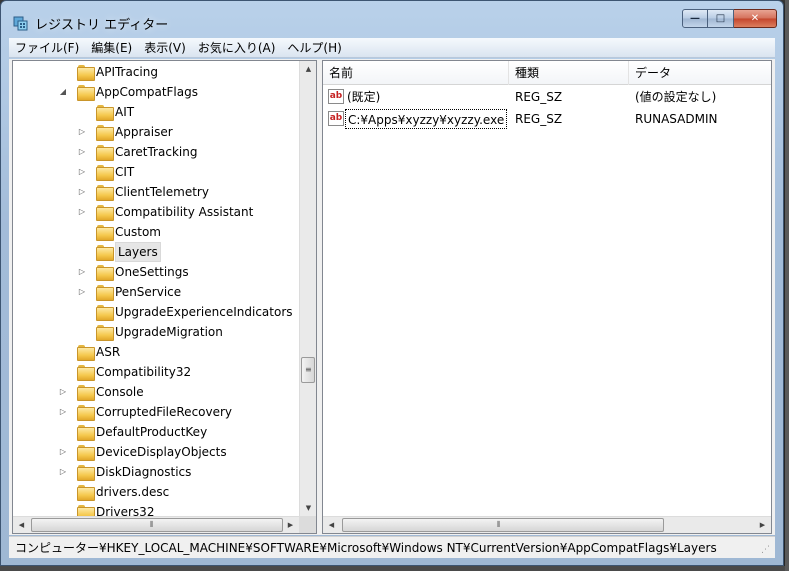 The height and width of the screenshot is (571, 789). What do you see at coordinates (364, 97) in the screenshot?
I see `value-name: (既定)` at bounding box center [364, 97].